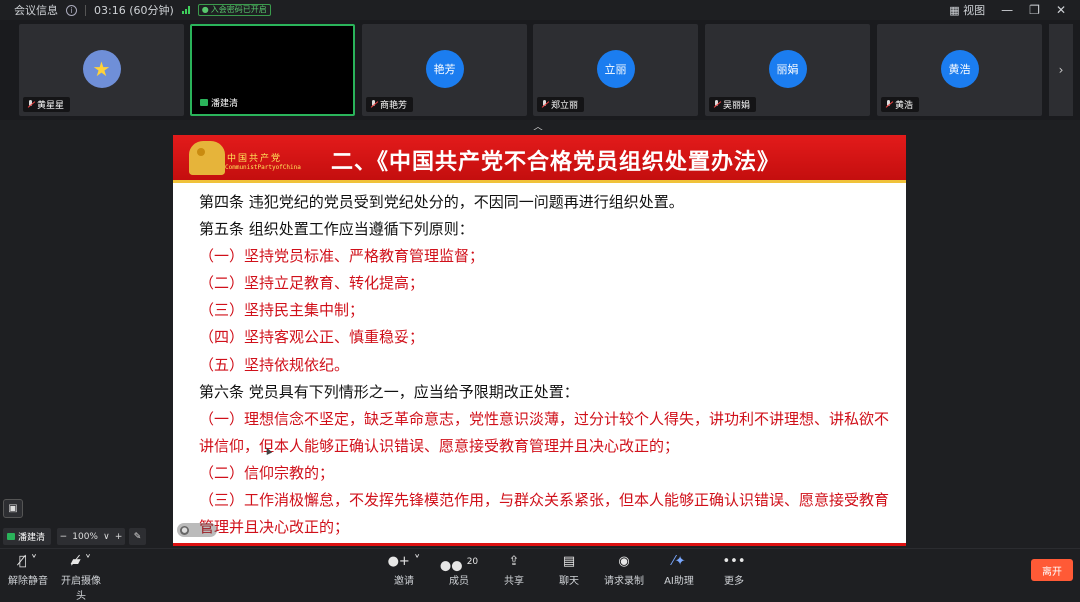  What do you see at coordinates (556, 162) in the screenshot?
I see `slide-title: 二、《中国共产党不合格党员组织处置办法》` at bounding box center [556, 162].